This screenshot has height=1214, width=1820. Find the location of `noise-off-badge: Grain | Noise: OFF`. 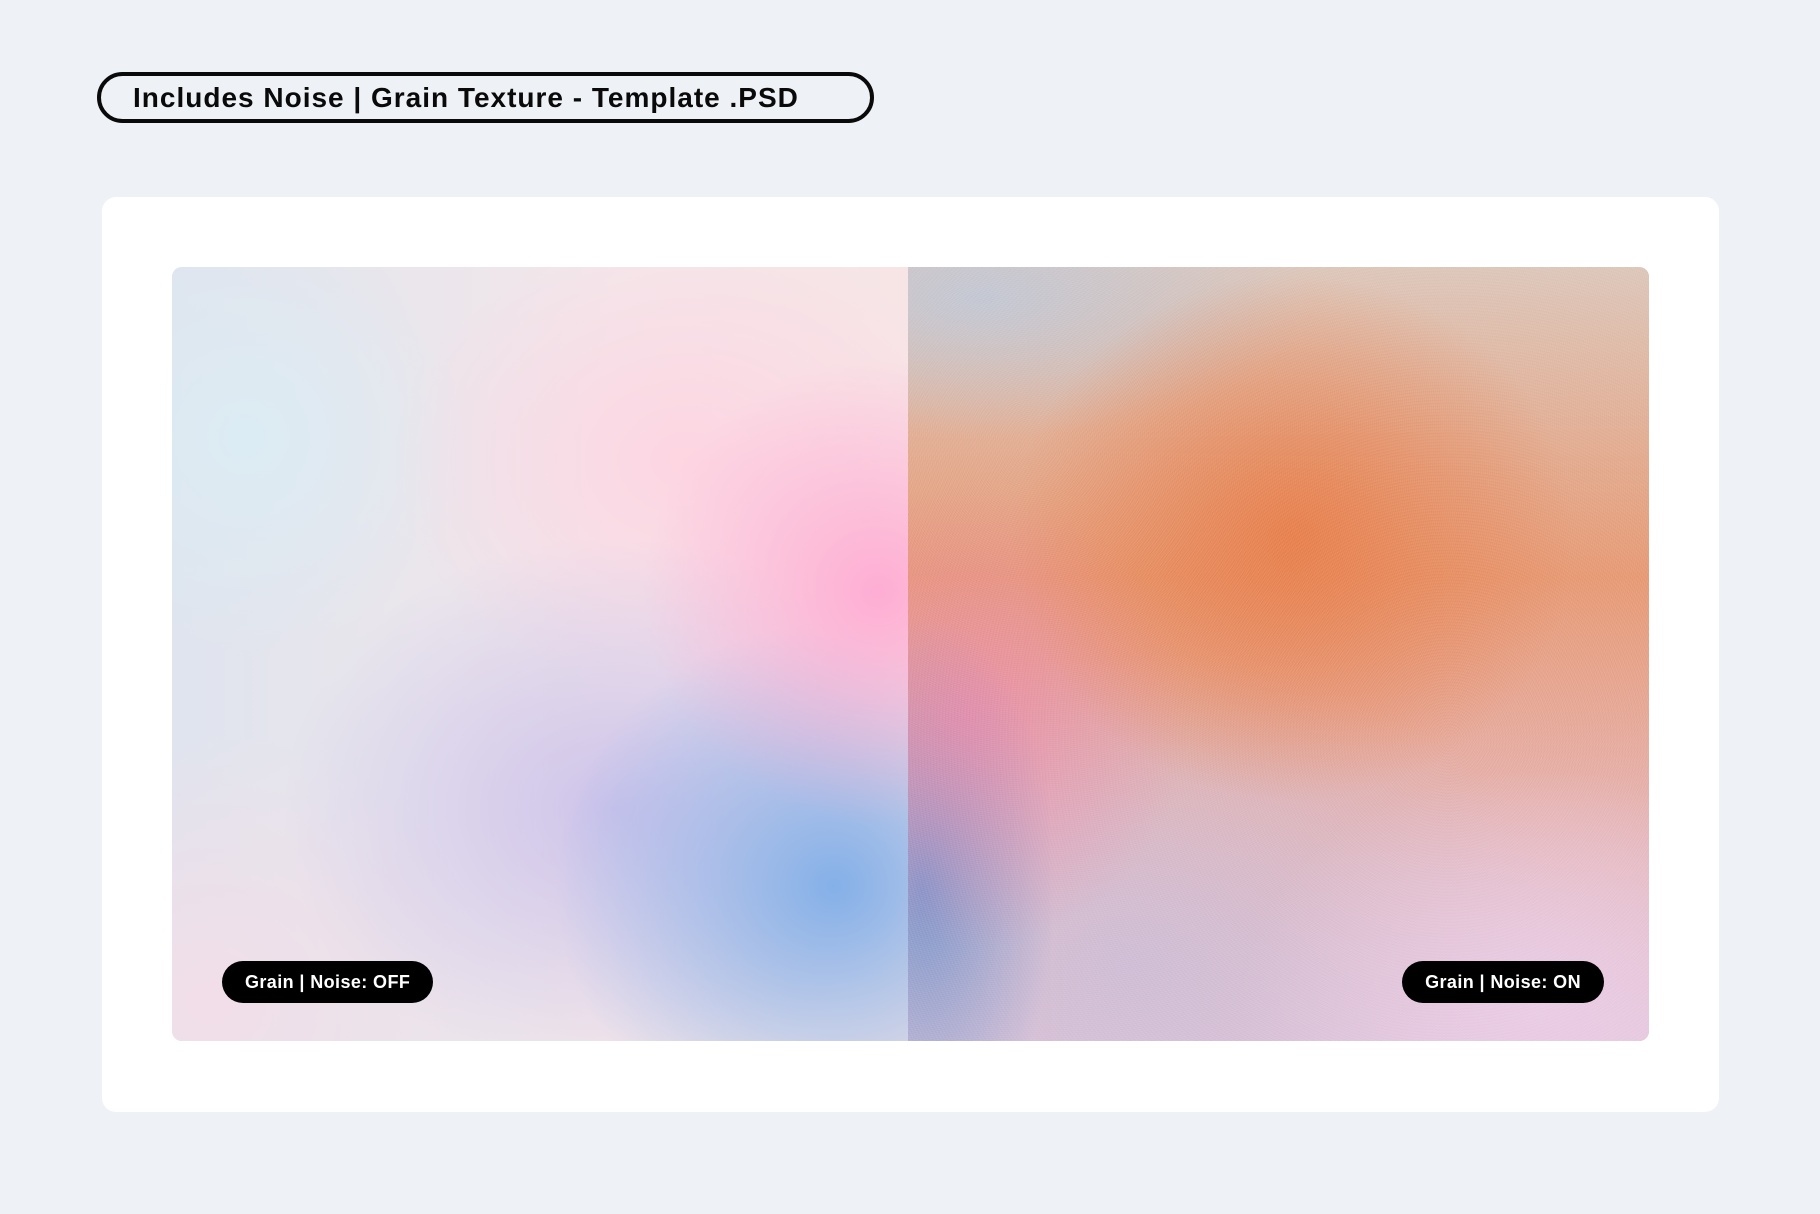

noise-off-badge: Grain | Noise: OFF is located at coordinates (328, 982).